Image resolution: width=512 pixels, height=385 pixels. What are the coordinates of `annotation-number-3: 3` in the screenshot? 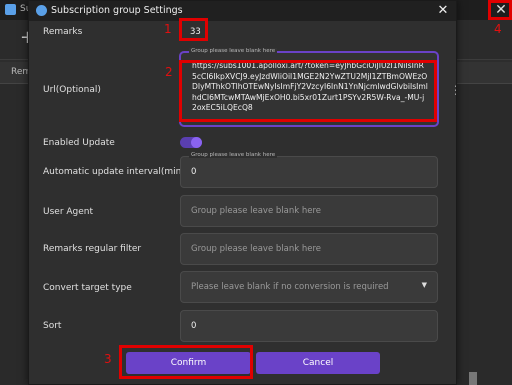 It's located at (108, 359).